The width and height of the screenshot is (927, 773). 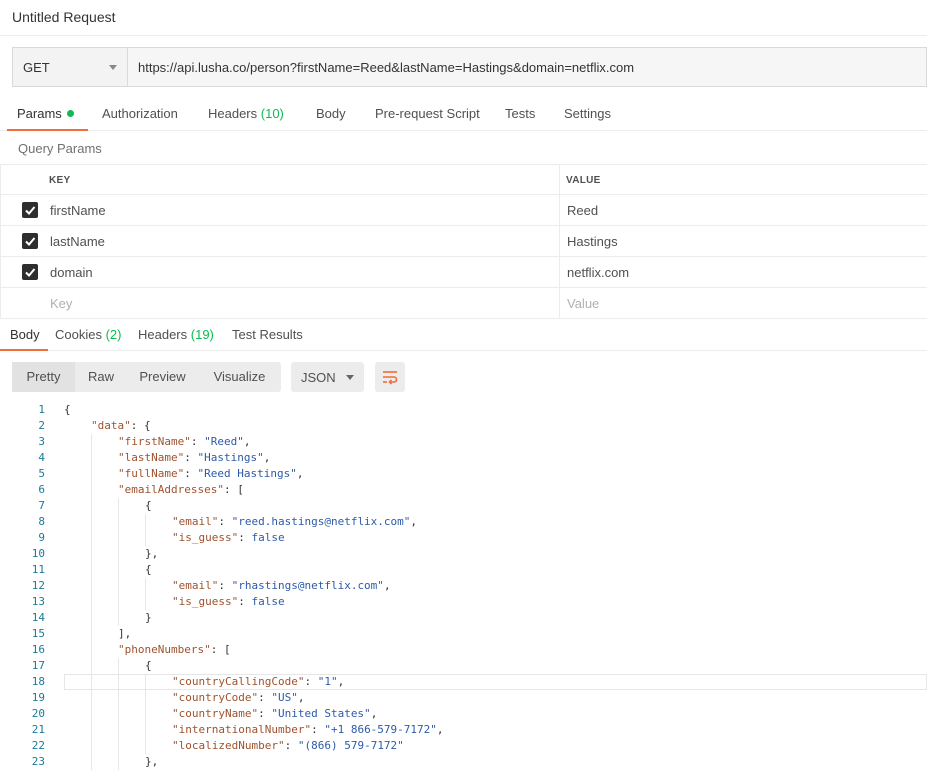 I want to click on param-key: domain, so click(x=71, y=272).